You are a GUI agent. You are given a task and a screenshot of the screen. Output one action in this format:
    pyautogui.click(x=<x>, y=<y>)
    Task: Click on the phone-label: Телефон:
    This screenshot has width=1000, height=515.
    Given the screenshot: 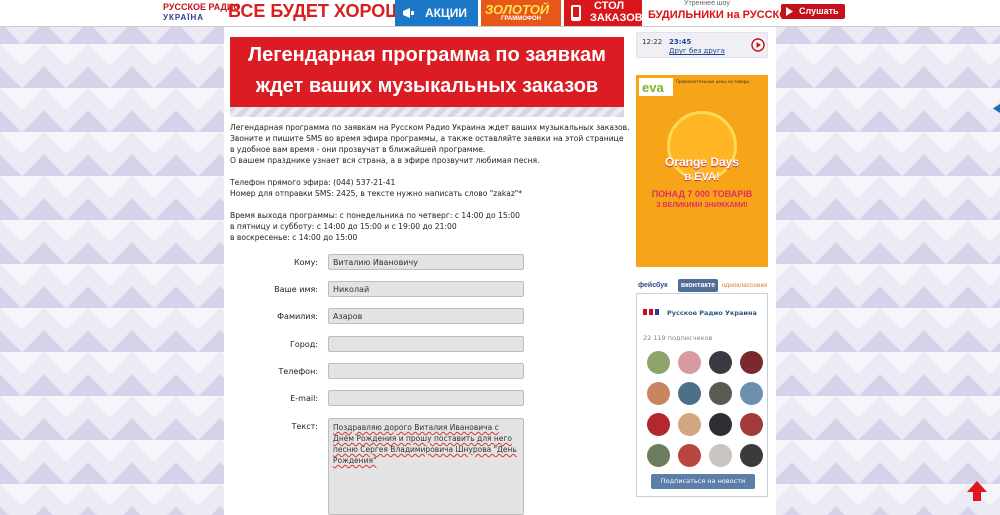 What is the action you would take?
    pyautogui.click(x=298, y=371)
    